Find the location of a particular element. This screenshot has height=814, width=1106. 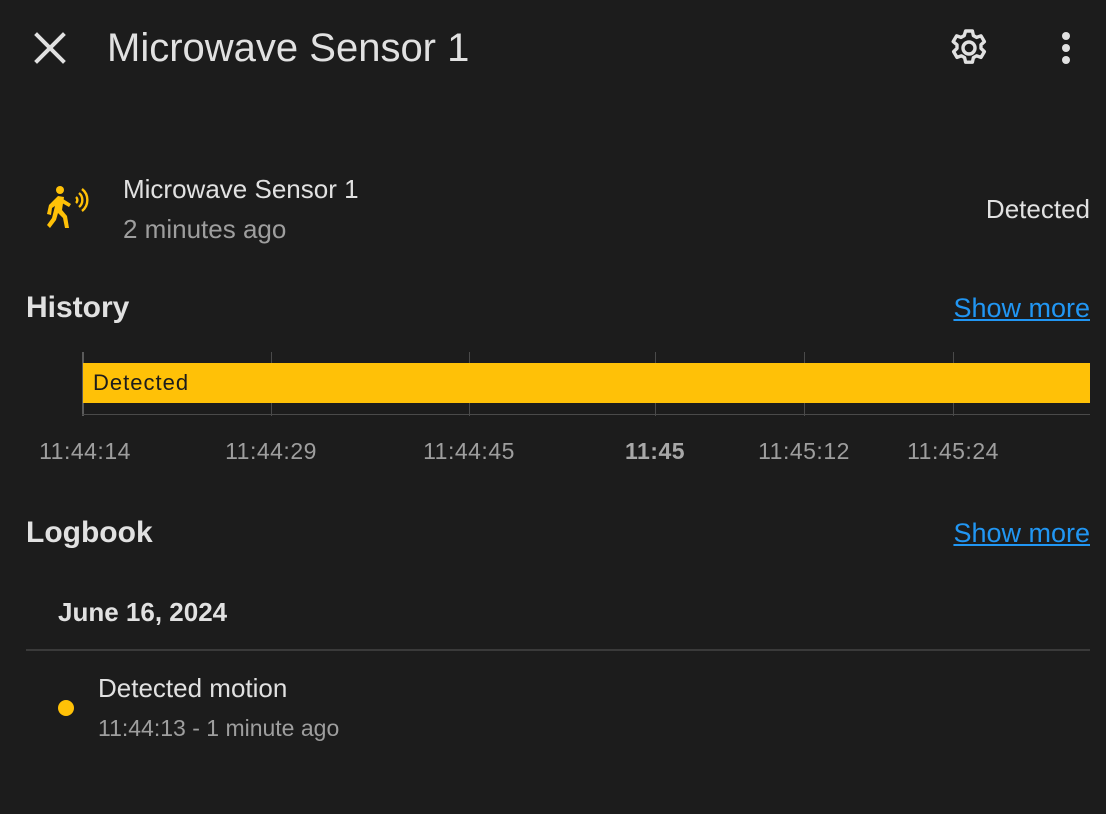

x-axis is located at coordinates (586, 414).